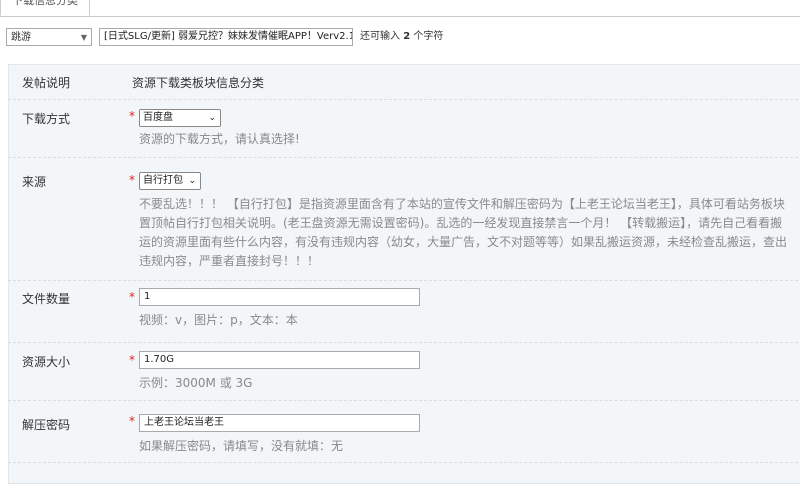 Image resolution: width=800 pixels, height=484 pixels. What do you see at coordinates (196, 383) in the screenshot?
I see `resource-size-hint: 示例：3000M 或 3G` at bounding box center [196, 383].